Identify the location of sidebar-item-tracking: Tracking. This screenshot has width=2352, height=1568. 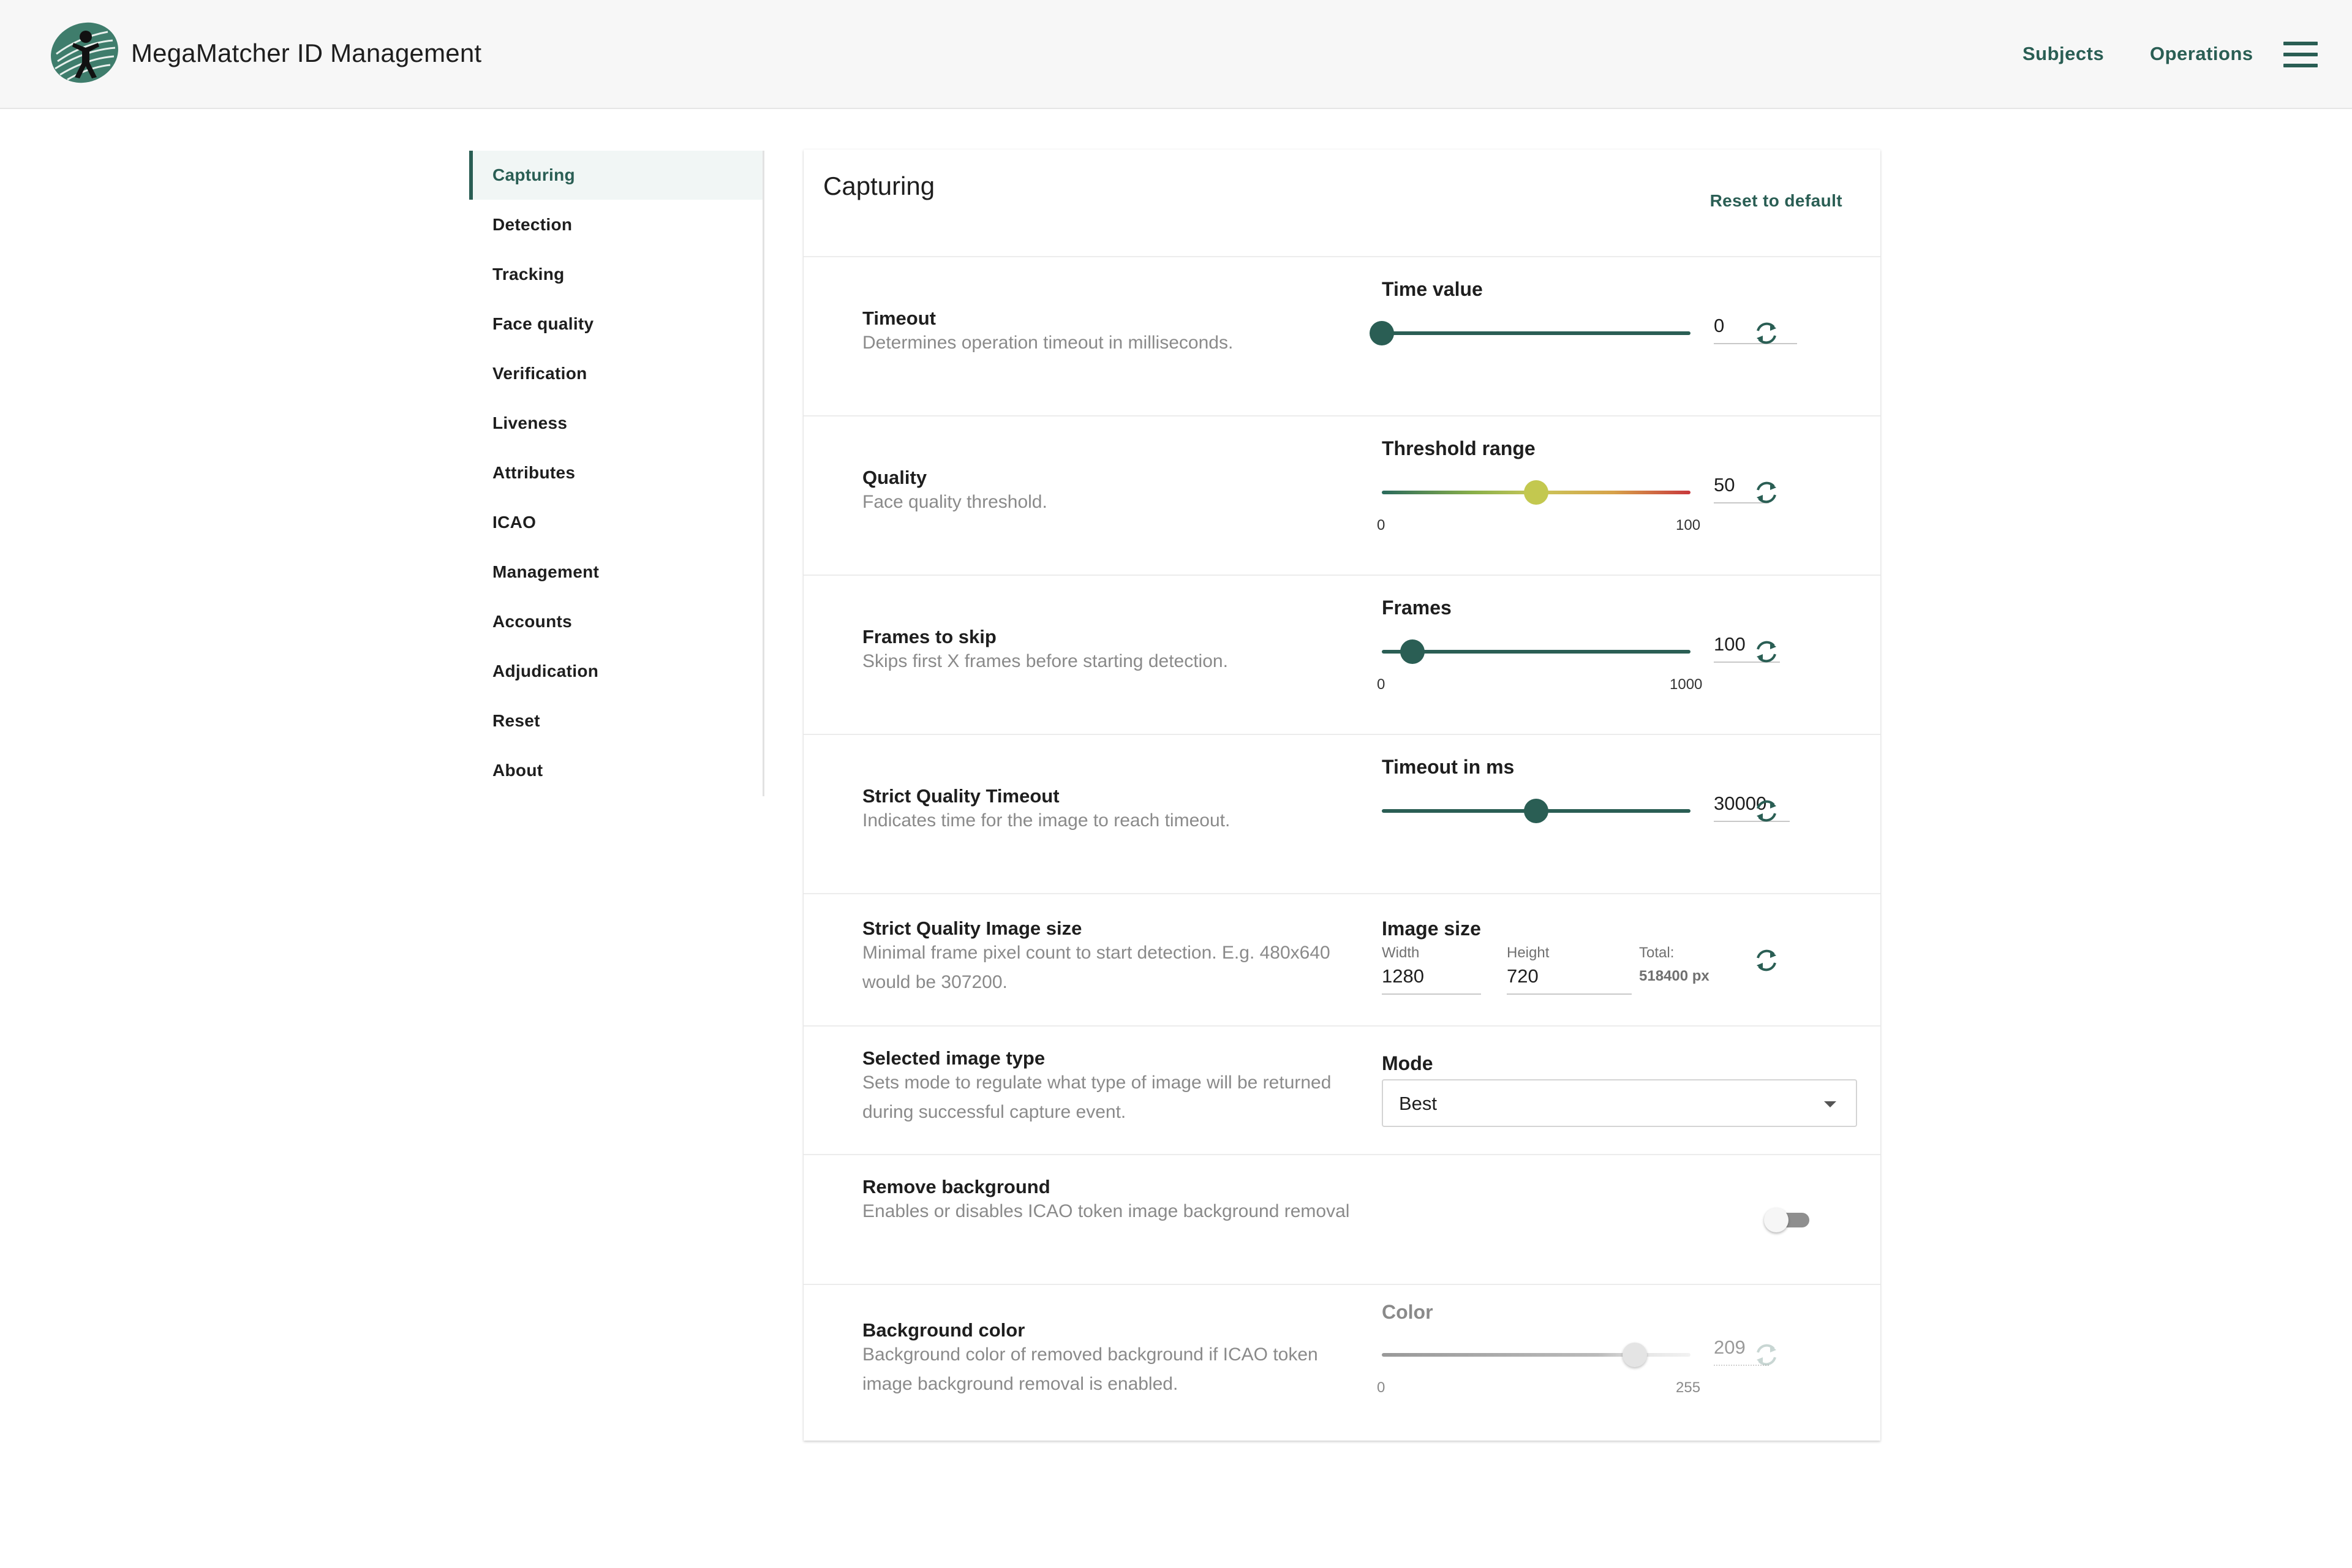
(616, 275).